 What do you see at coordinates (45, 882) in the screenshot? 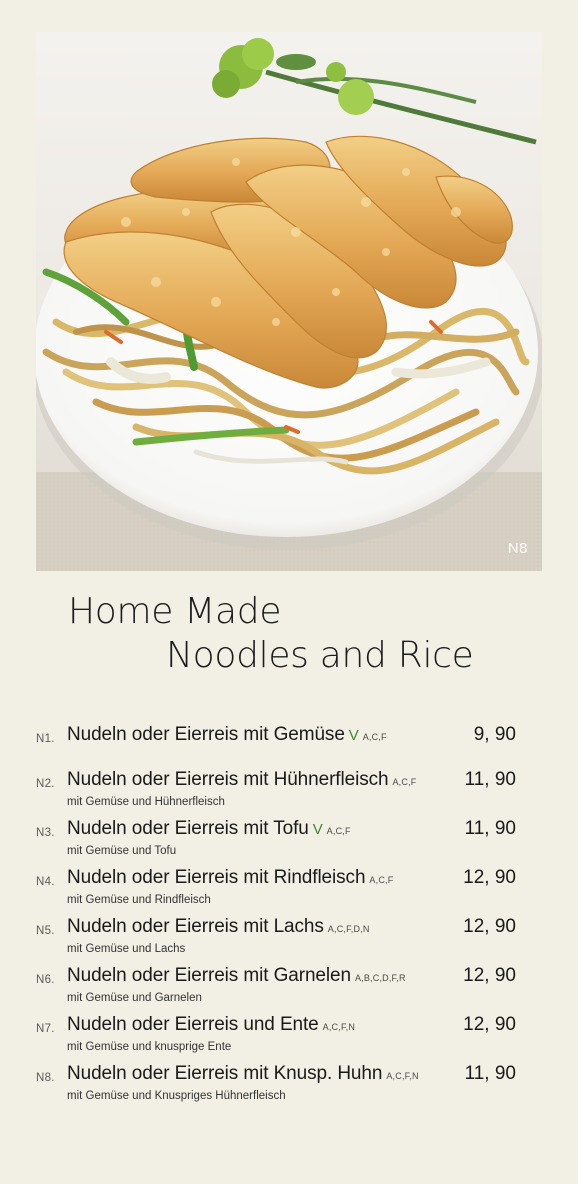
I see `menu-item-code: N4.` at bounding box center [45, 882].